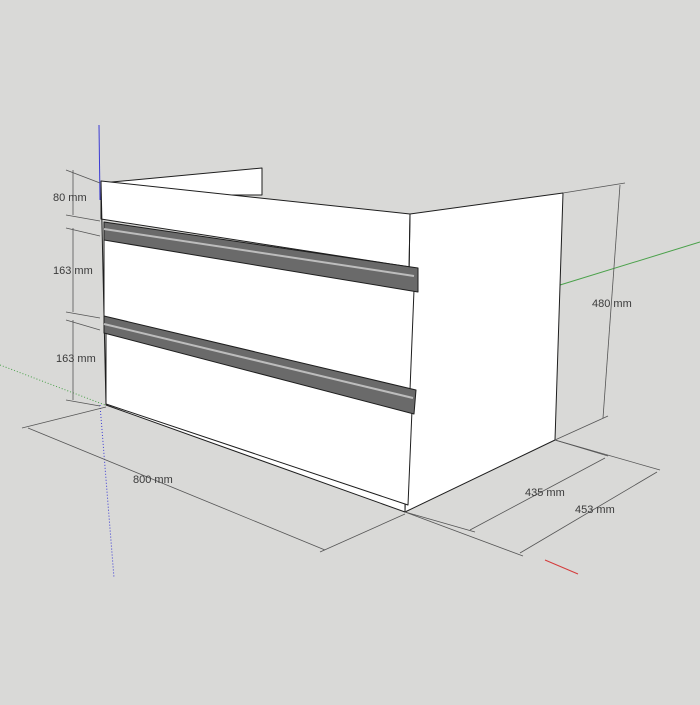 The width and height of the screenshot is (700, 705). What do you see at coordinates (53, 385) in the screenshot?
I see `green-axis-dotted` at bounding box center [53, 385].